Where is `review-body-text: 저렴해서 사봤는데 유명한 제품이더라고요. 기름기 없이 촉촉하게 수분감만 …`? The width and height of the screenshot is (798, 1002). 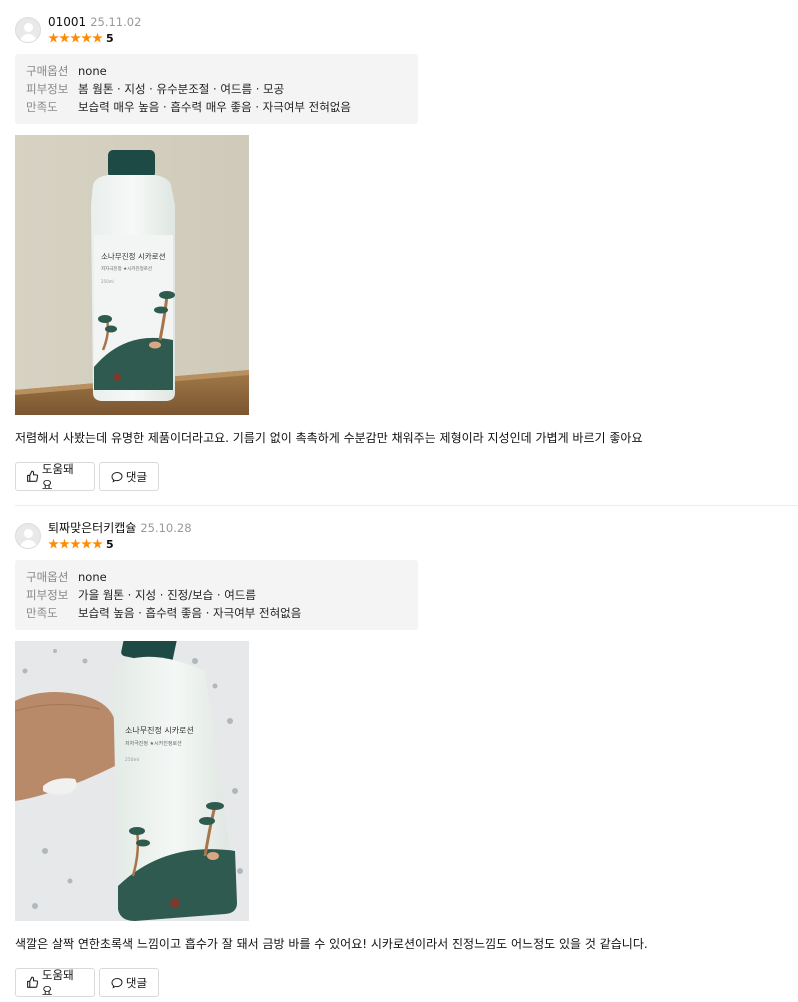 review-body-text: 저렴해서 사봤는데 유명한 제품이더라고요. 기름기 없이 촉촉하게 수분감만 … is located at coordinates (329, 438).